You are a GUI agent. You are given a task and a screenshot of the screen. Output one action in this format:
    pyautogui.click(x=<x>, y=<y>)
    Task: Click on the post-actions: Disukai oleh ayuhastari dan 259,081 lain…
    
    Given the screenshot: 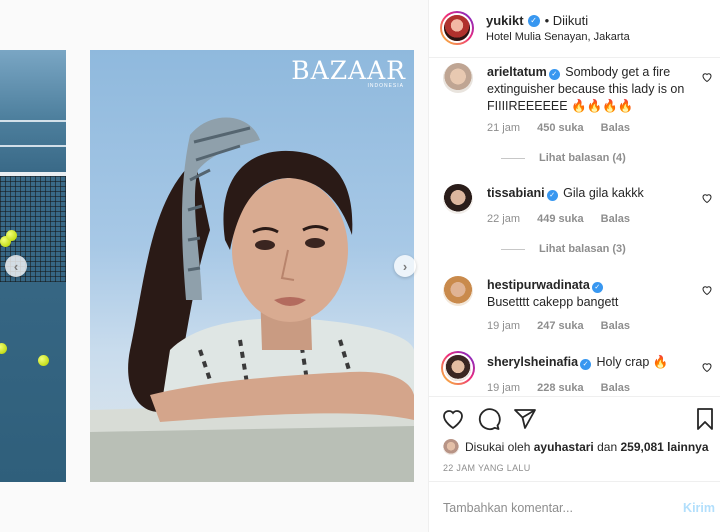 What is the action you would take?
    pyautogui.click(x=574, y=464)
    